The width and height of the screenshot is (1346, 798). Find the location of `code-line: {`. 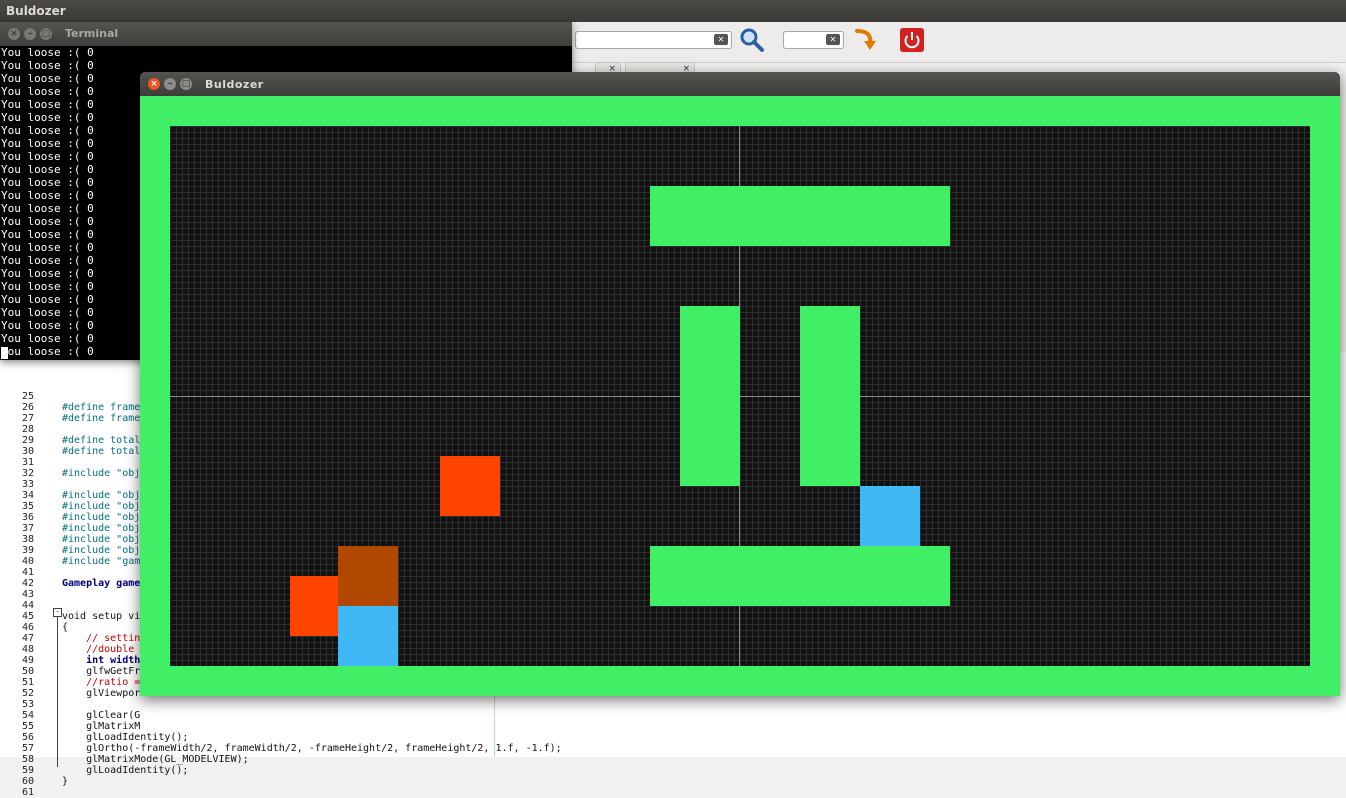

code-line: { is located at coordinates (65, 627).